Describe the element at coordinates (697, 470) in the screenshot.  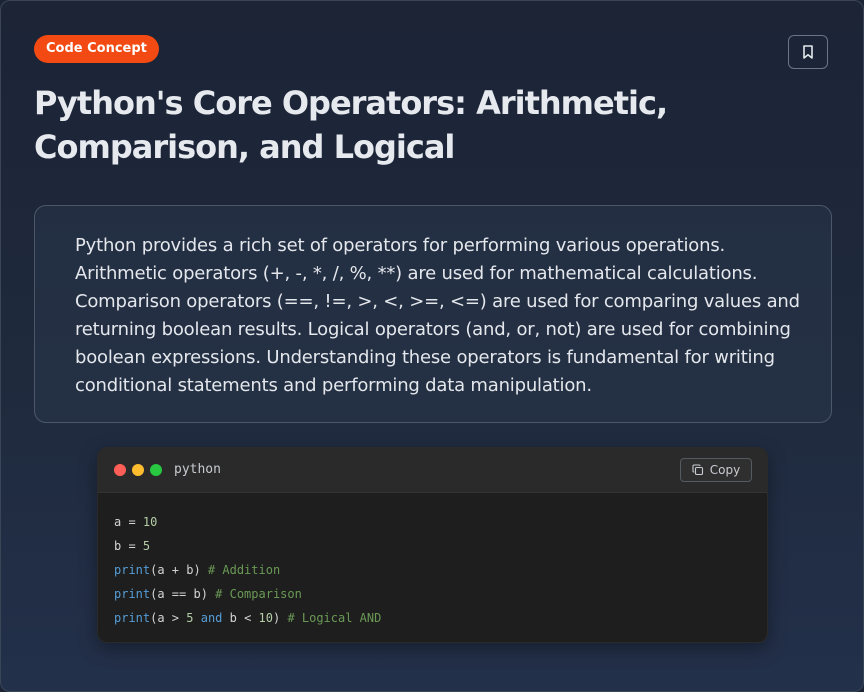
I see `copy-icon` at that location.